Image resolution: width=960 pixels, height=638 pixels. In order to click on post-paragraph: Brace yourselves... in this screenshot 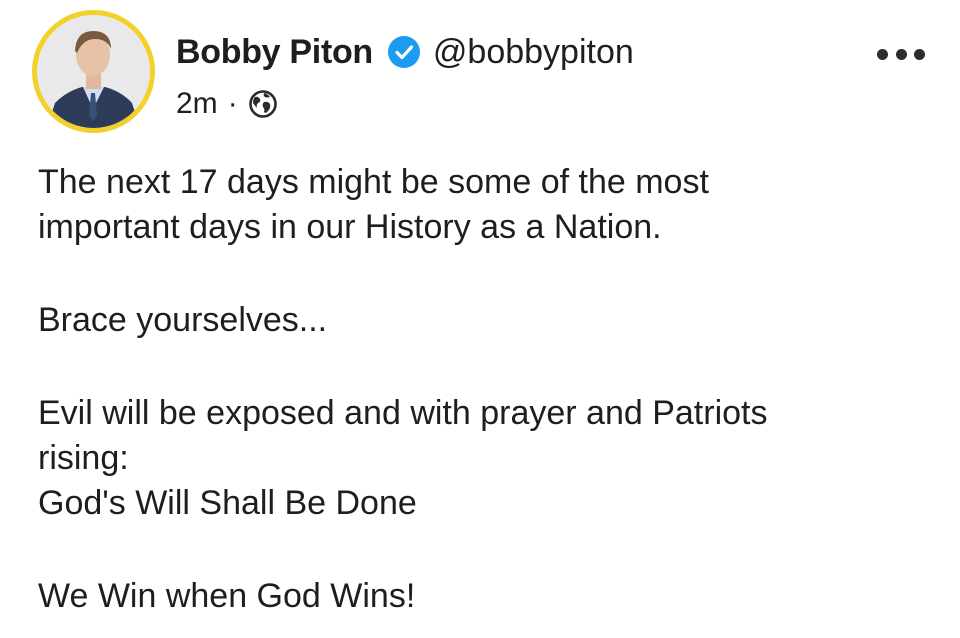, I will do `click(488, 320)`.